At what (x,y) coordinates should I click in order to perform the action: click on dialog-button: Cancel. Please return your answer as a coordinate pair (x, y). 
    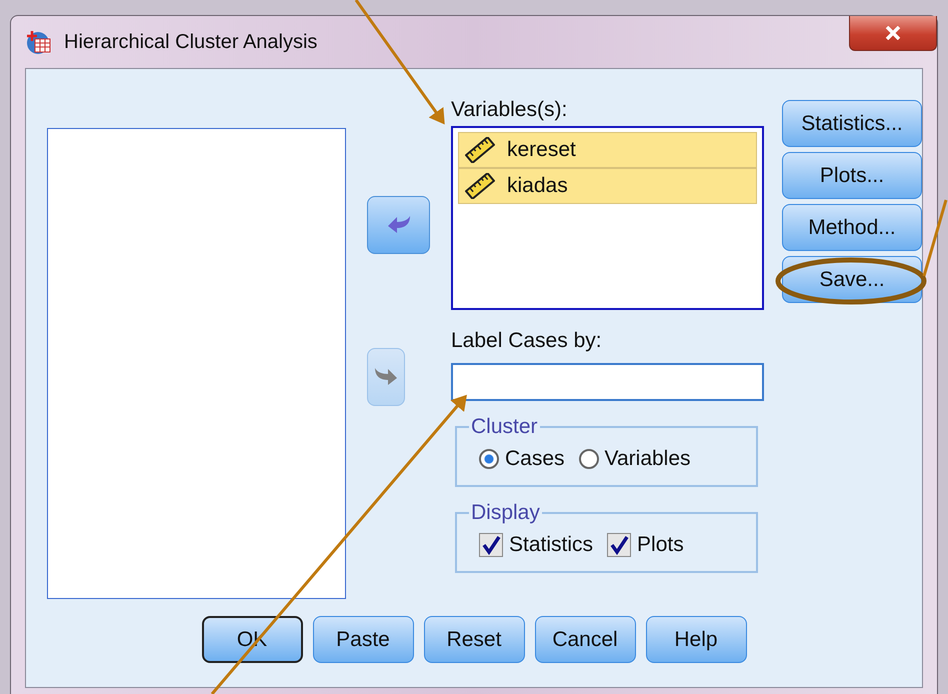
    Looking at the image, I should click on (585, 639).